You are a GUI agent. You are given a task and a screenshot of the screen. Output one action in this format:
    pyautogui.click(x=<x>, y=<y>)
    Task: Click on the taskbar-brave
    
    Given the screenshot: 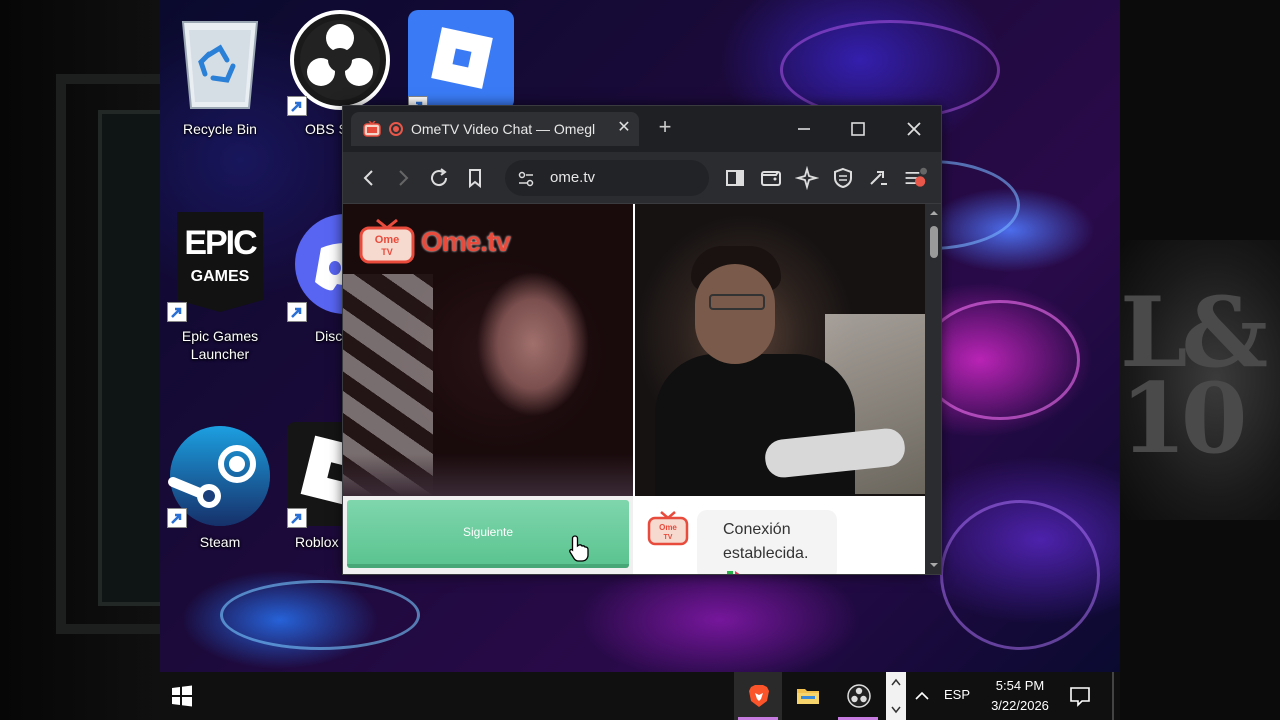 What is the action you would take?
    pyautogui.click(x=758, y=696)
    